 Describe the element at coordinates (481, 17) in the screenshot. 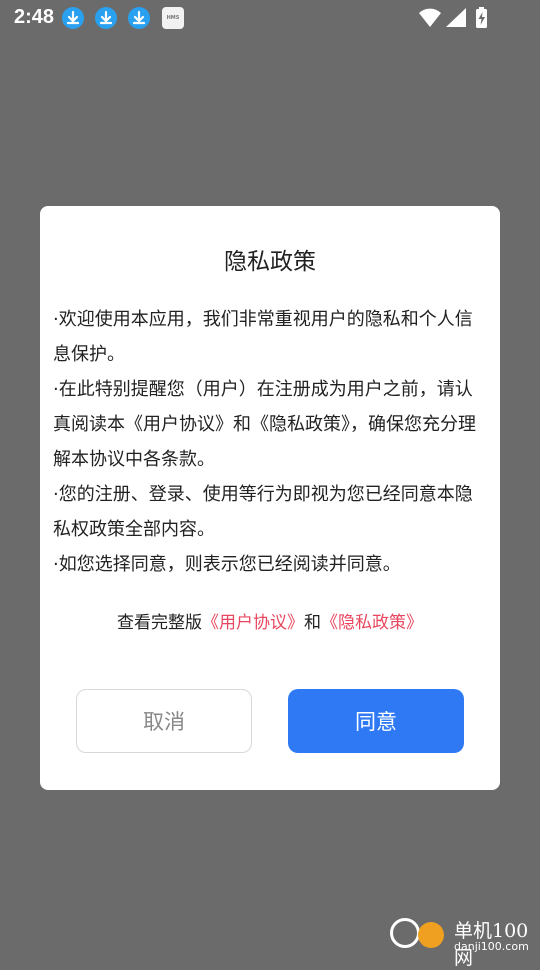

I see `battery-charging-icon` at that location.